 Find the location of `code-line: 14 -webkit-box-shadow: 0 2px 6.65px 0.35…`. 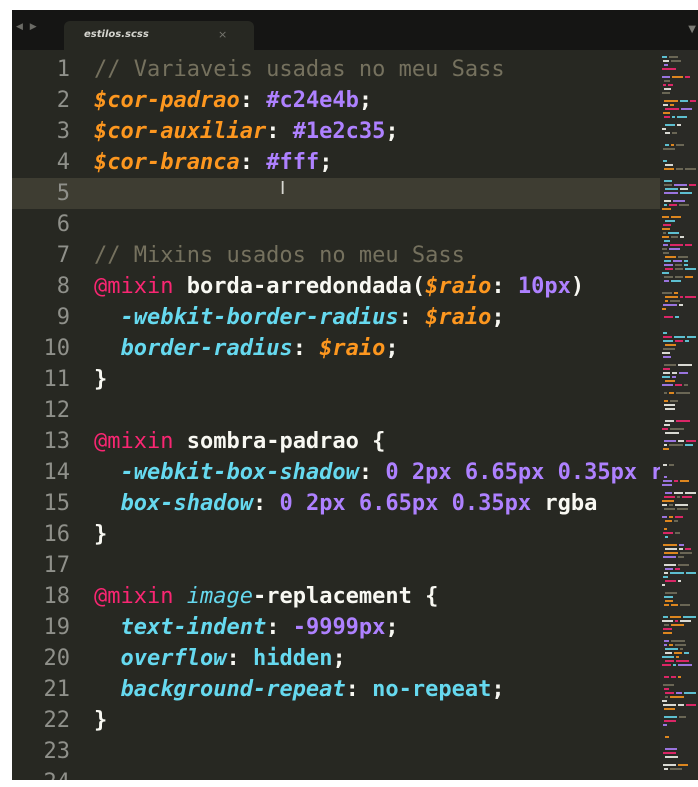

code-line: 14 -webkit-box-shadow: 0 2px 6.65px 0.35… is located at coordinates (336, 472).